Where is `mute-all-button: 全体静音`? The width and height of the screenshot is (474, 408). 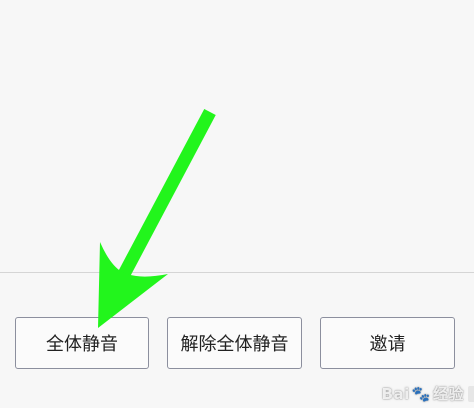 mute-all-button: 全体静音 is located at coordinates (82, 343).